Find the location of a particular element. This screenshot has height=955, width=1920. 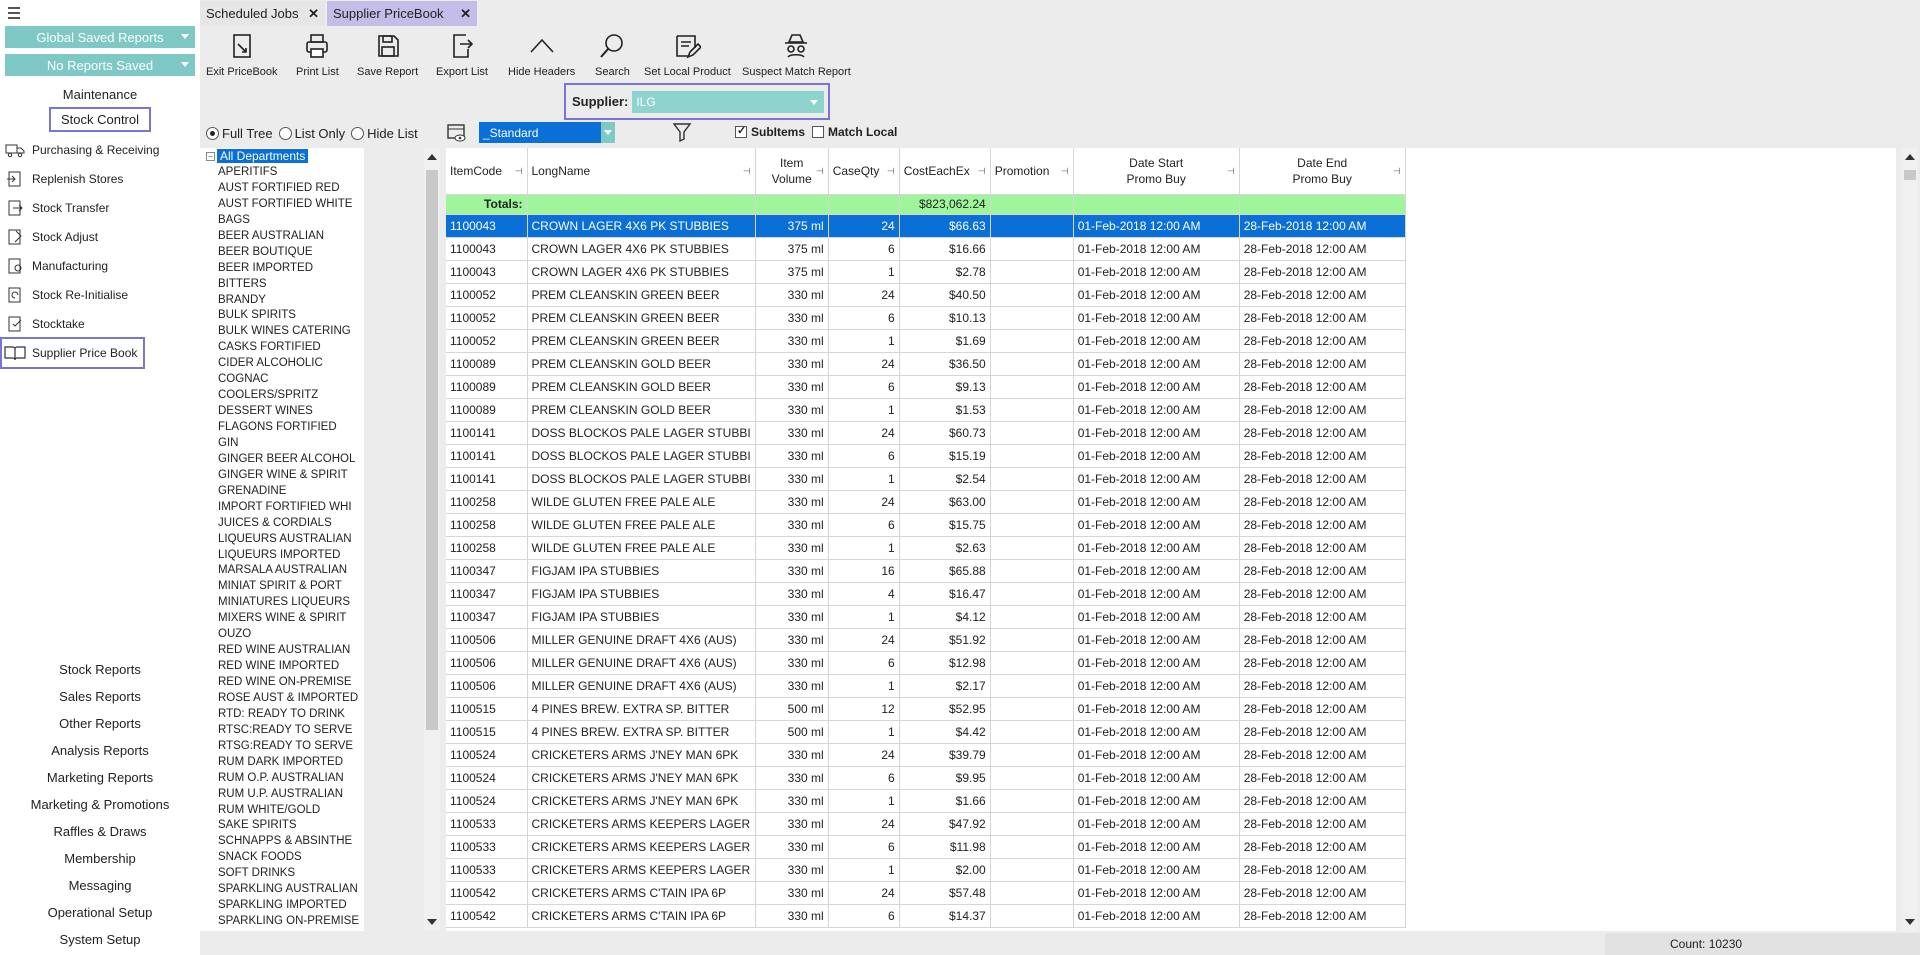

tree-item: BRANDY is located at coordinates (288, 300).